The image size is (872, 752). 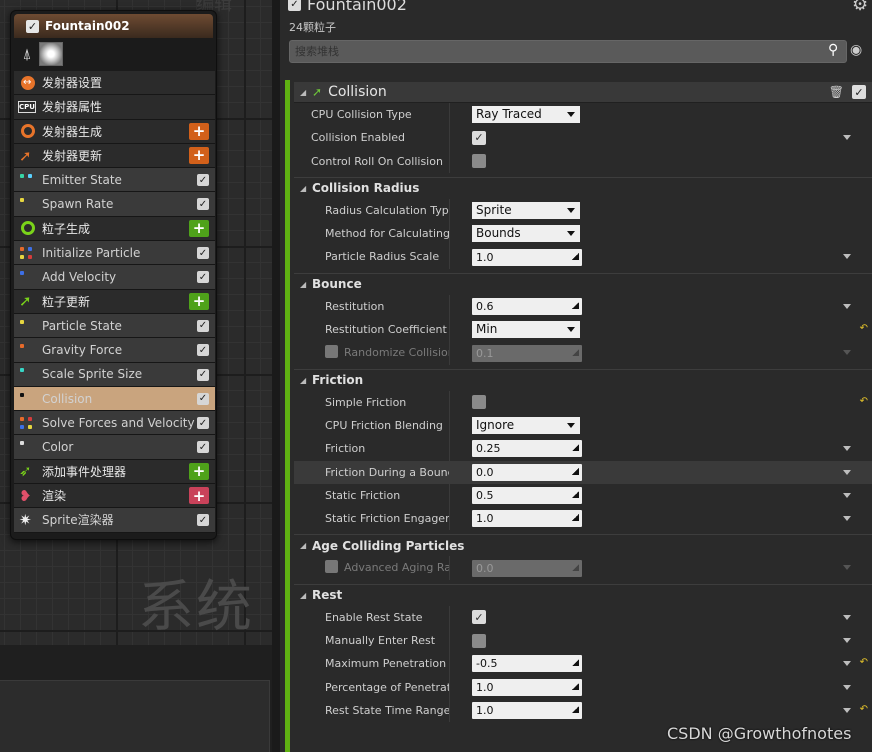 What do you see at coordinates (114, 107) in the screenshot?
I see `stack-section-1: CPU 发射器属性` at bounding box center [114, 107].